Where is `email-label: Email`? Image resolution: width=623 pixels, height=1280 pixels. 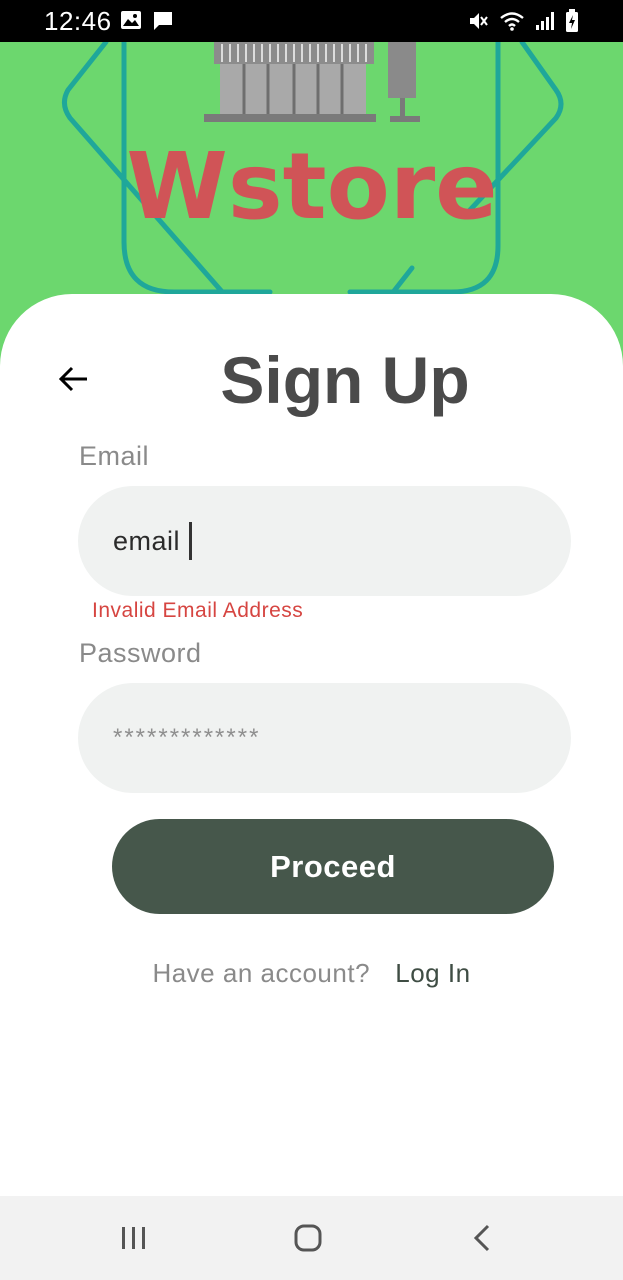 email-label: Email is located at coordinates (114, 456).